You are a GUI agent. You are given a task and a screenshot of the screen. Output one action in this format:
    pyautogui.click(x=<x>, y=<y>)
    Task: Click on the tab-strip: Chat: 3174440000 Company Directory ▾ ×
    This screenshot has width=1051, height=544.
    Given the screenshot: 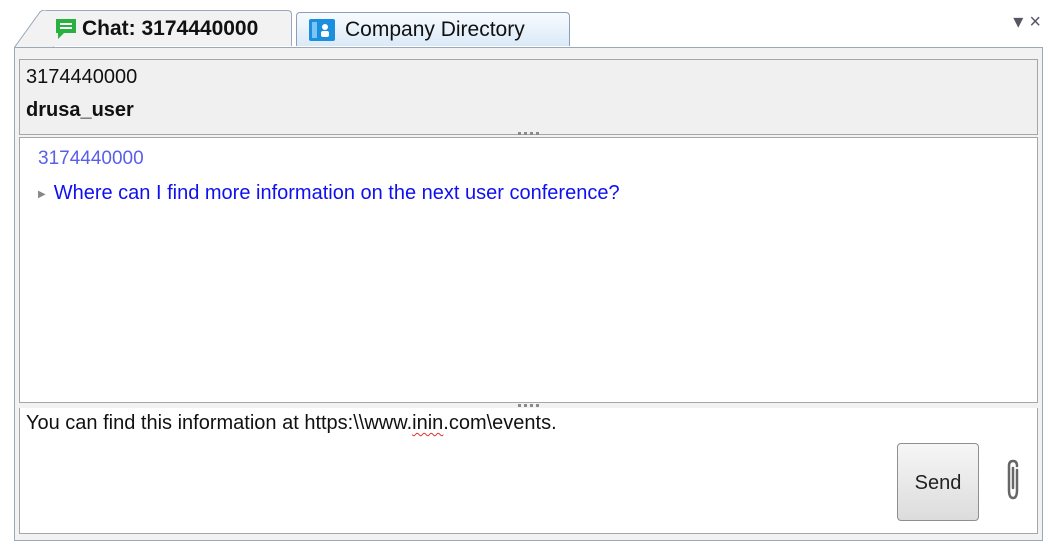 What is the action you would take?
    pyautogui.click(x=525, y=24)
    